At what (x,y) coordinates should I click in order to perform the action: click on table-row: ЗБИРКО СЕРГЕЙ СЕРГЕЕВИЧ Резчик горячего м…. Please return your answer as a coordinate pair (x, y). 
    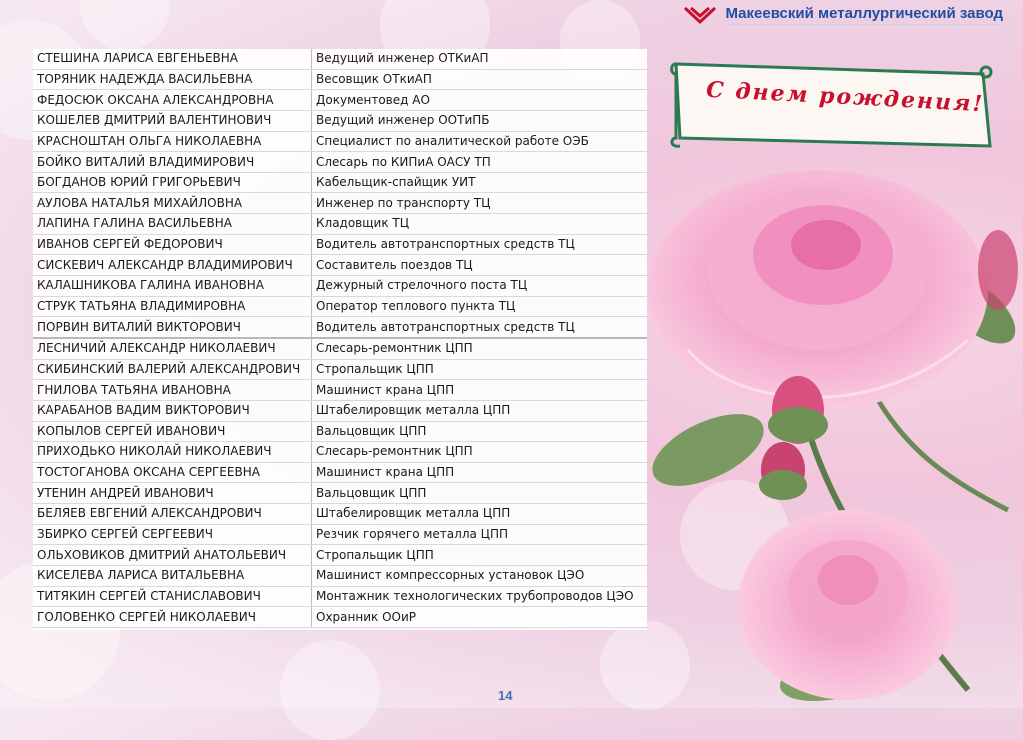
    Looking at the image, I should click on (340, 535).